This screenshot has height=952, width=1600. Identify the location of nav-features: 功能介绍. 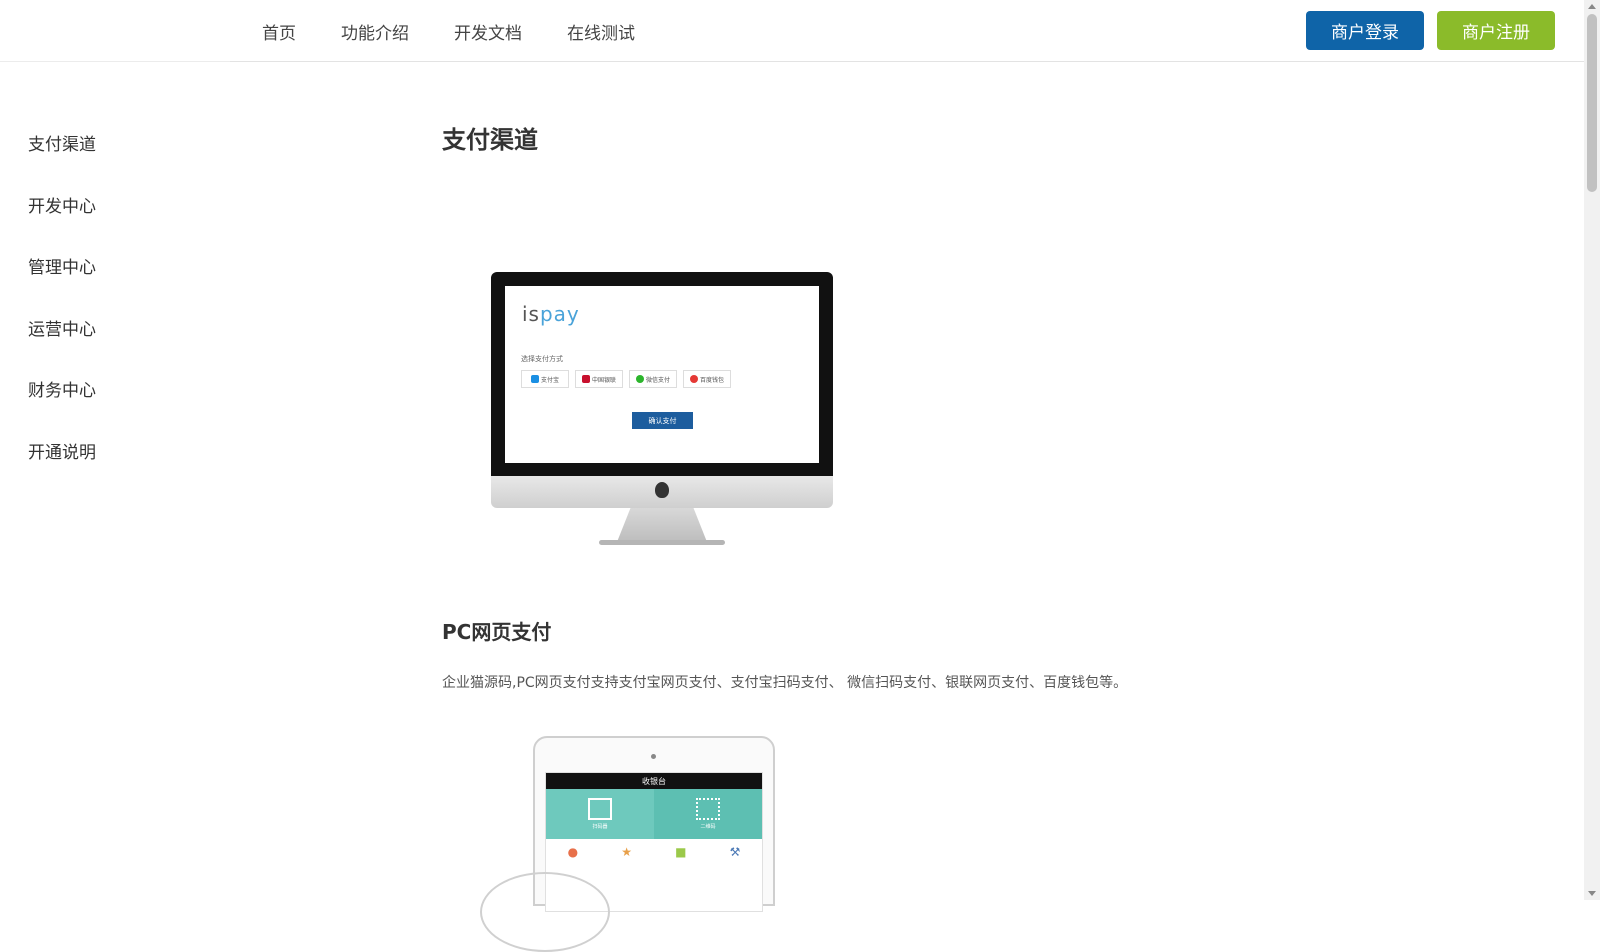
(375, 31).